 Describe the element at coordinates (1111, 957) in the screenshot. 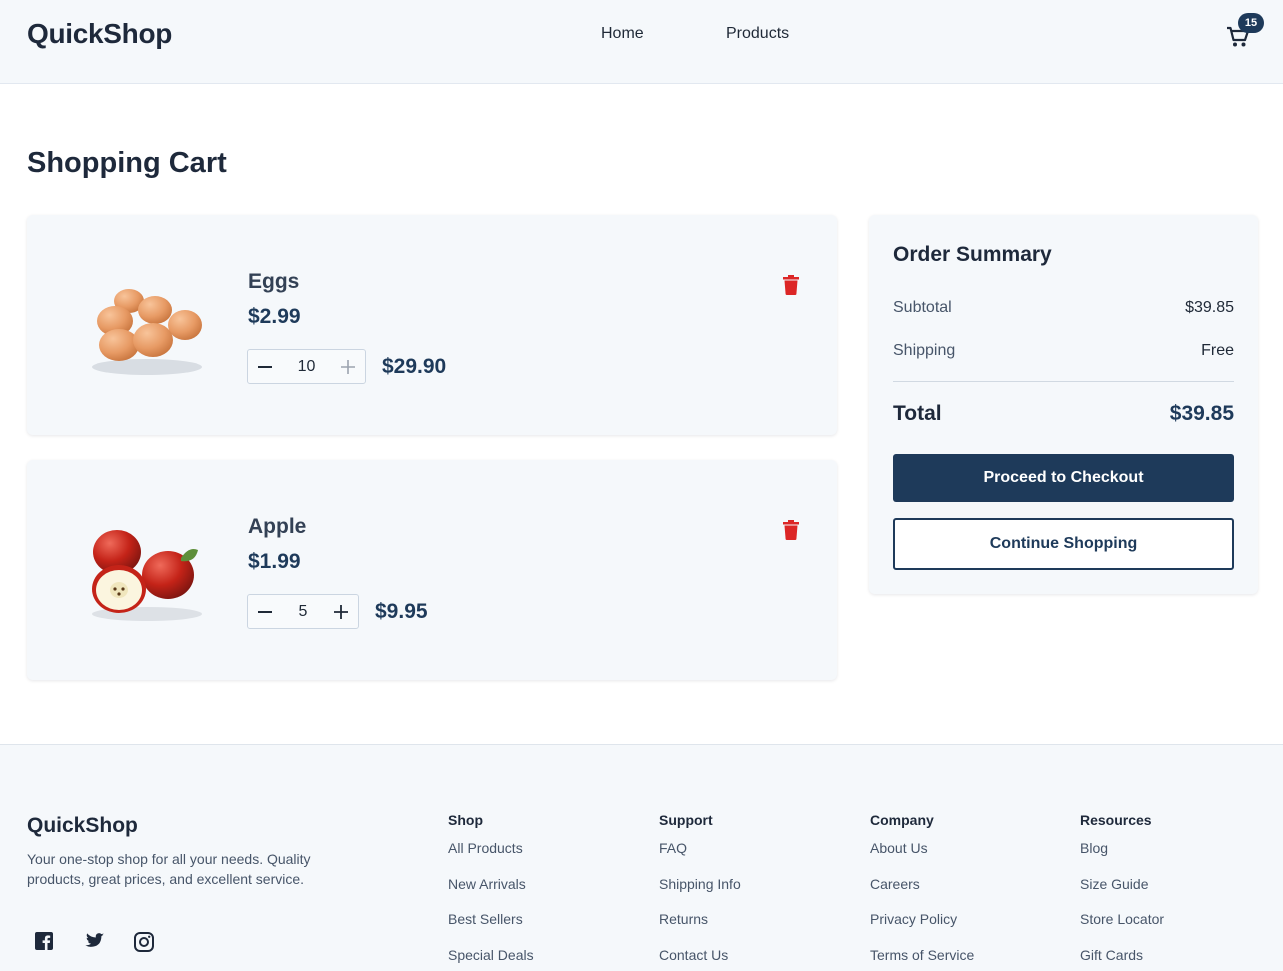

I see `footer-link-gift-cards: Gift Cards` at that location.